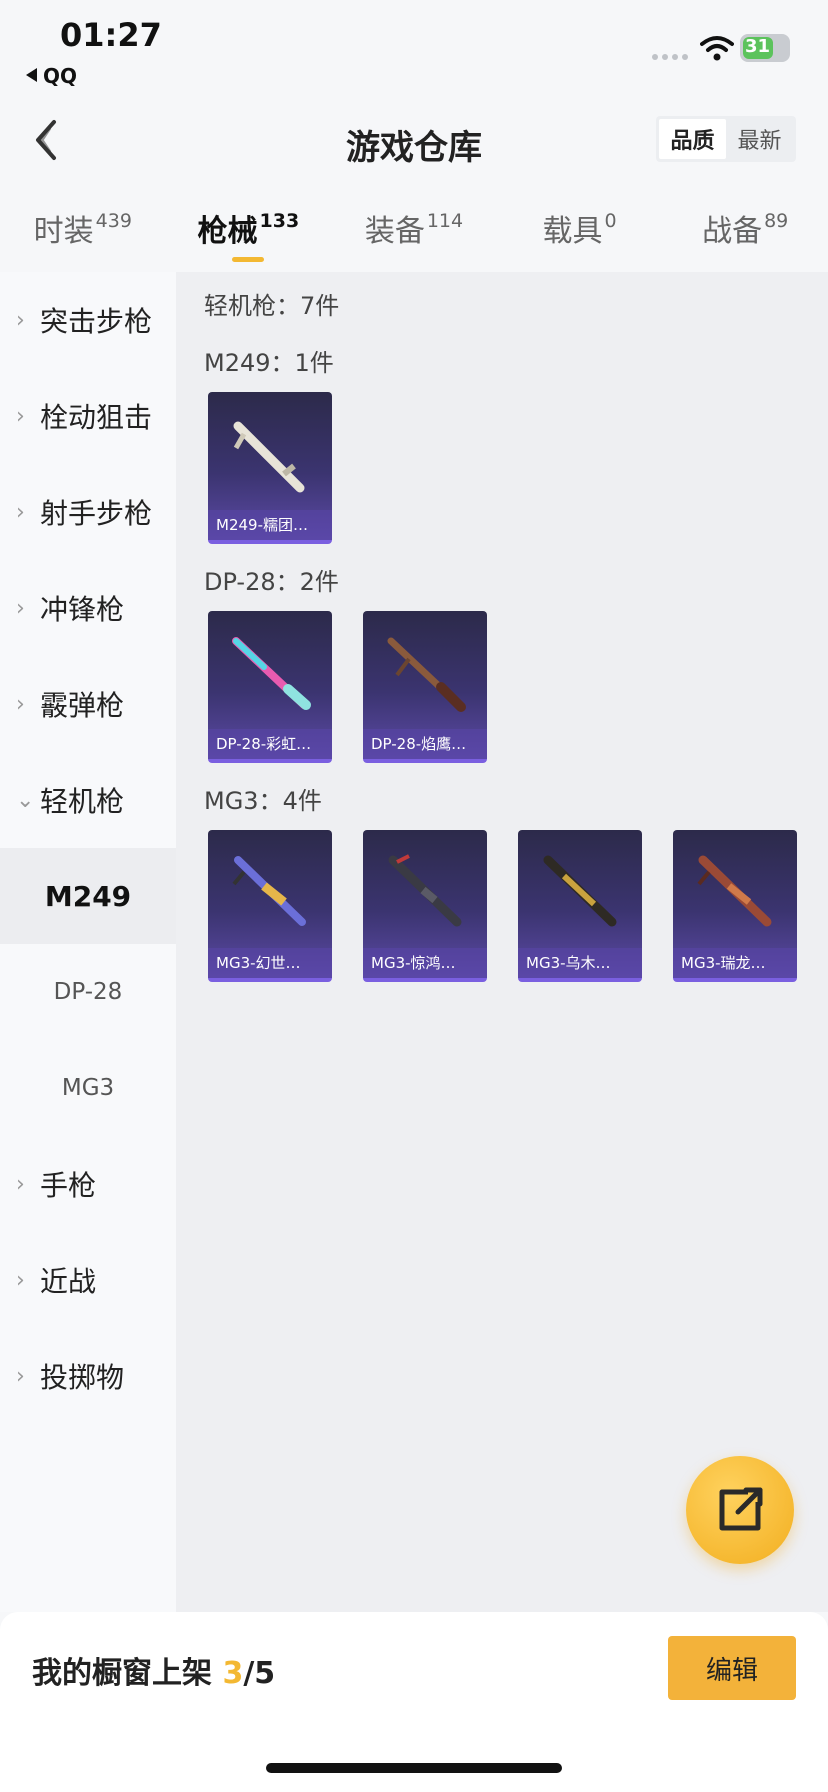  Describe the element at coordinates (759, 139) in the screenshot. I see `sort-newest-button: 最新` at that location.